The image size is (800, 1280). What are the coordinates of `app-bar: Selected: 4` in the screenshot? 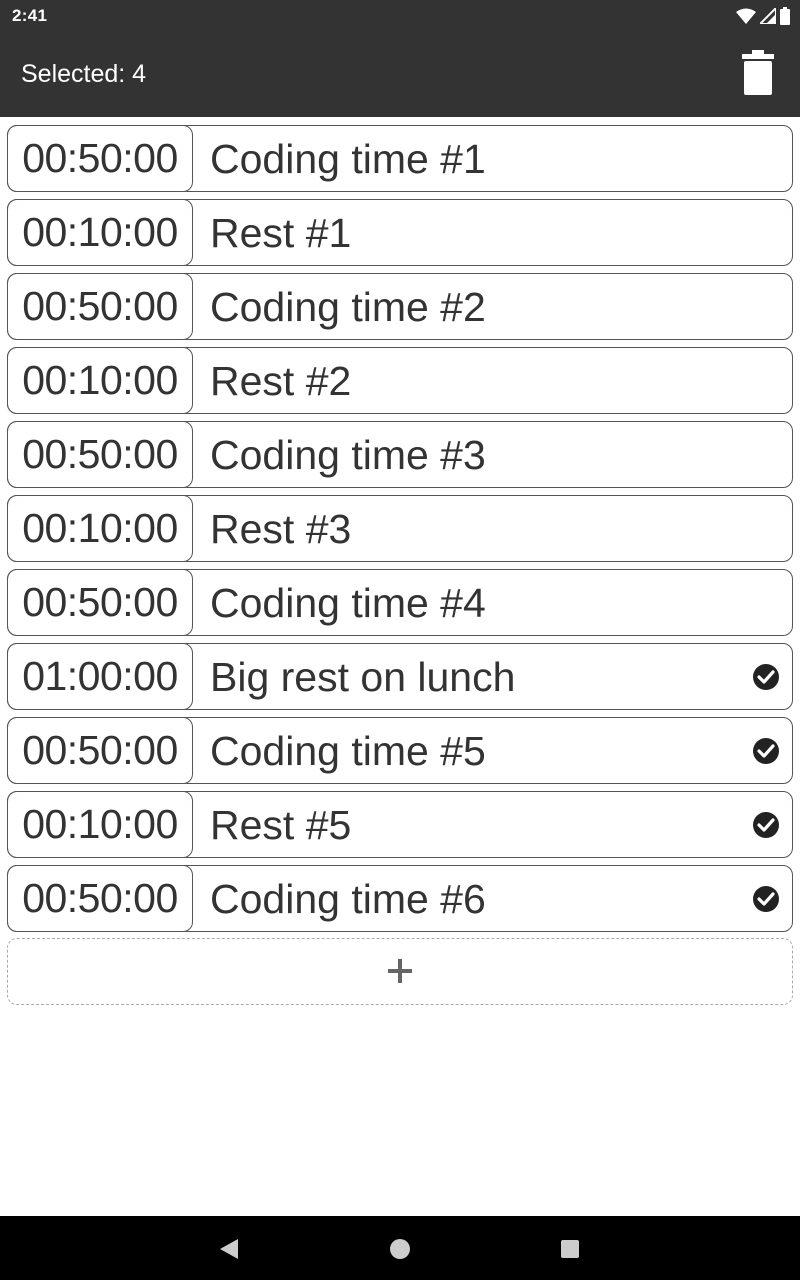 It's located at (400, 74).